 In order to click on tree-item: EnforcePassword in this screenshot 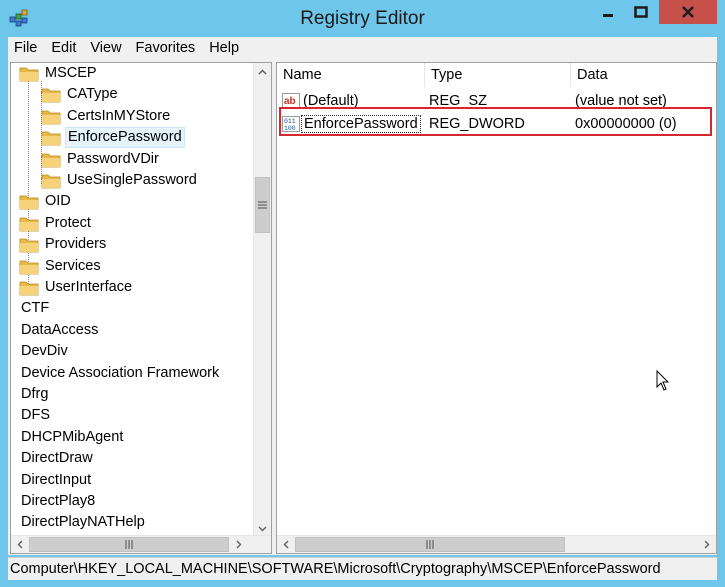, I will do `click(113, 138)`.